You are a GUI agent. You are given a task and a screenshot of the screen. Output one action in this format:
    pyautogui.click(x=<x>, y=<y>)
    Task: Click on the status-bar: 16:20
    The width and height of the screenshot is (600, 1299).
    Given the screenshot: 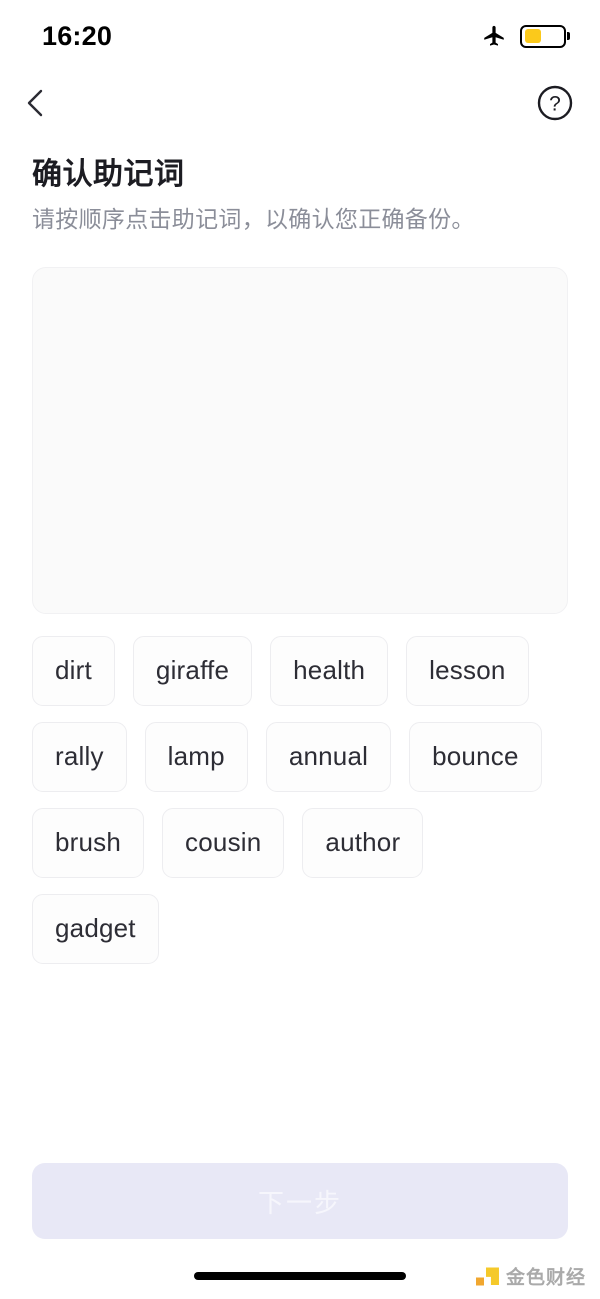 What is the action you would take?
    pyautogui.click(x=300, y=36)
    